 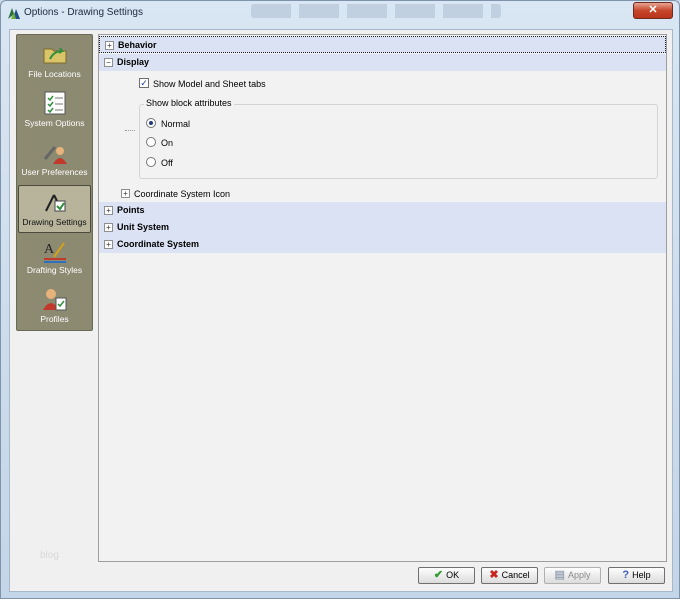 I want to click on user-tools-icon, so click(x=55, y=155).